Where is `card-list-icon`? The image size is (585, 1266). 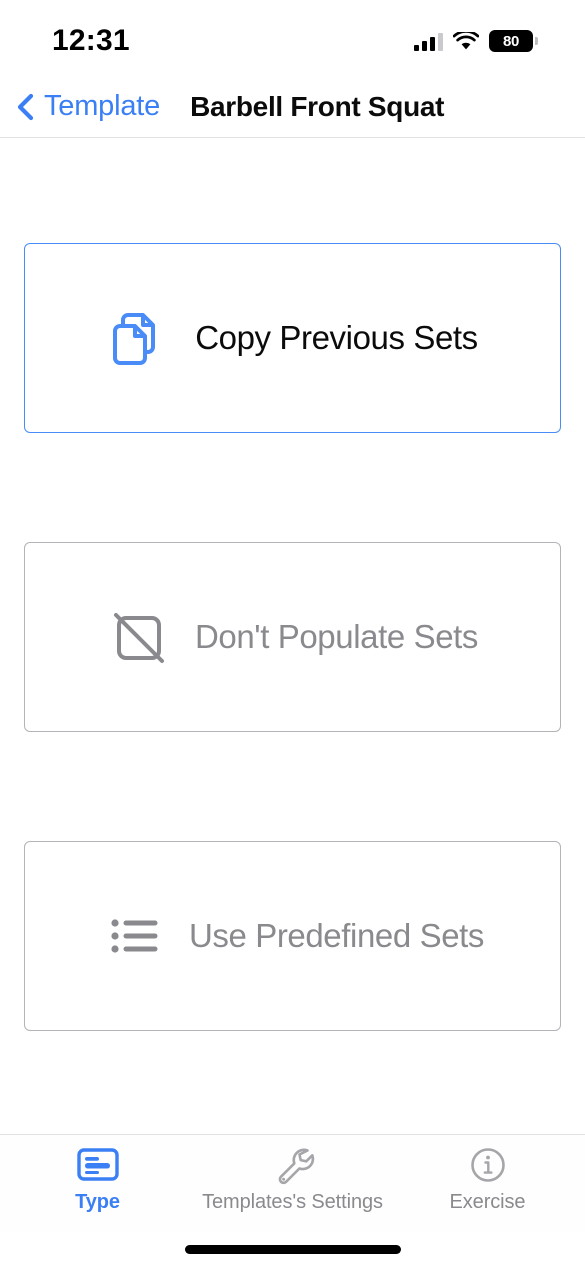
card-list-icon is located at coordinates (98, 1165).